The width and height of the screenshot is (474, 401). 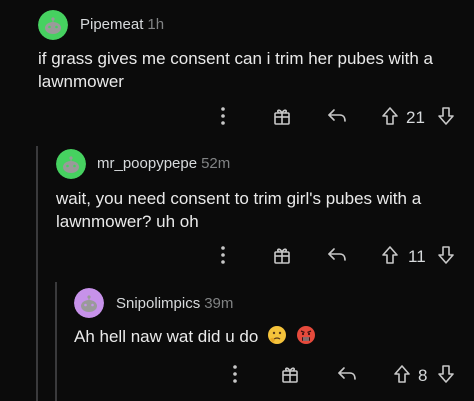 I want to click on comment-body: Ah hell naw wat did u do, so click(x=271, y=338).